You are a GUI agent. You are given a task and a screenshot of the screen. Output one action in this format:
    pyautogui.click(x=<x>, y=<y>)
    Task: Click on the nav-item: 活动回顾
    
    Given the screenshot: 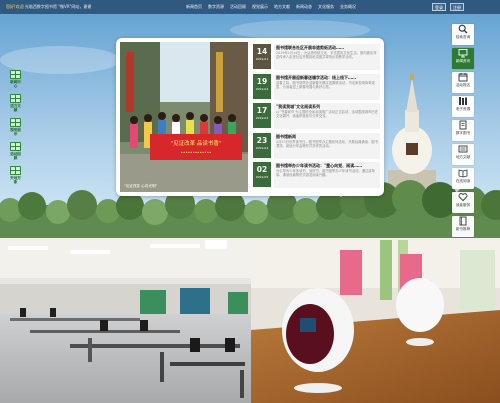 What is the action you would take?
    pyautogui.click(x=238, y=7)
    